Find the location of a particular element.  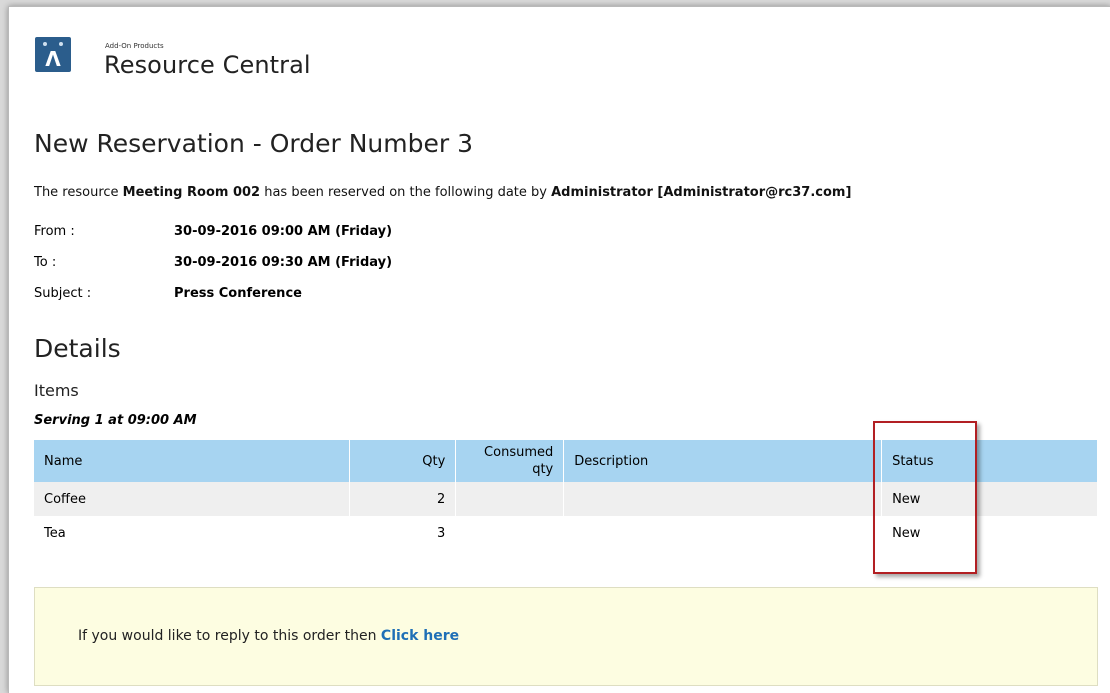

column-header-consumed-qty: Consumed qty is located at coordinates (510, 461).